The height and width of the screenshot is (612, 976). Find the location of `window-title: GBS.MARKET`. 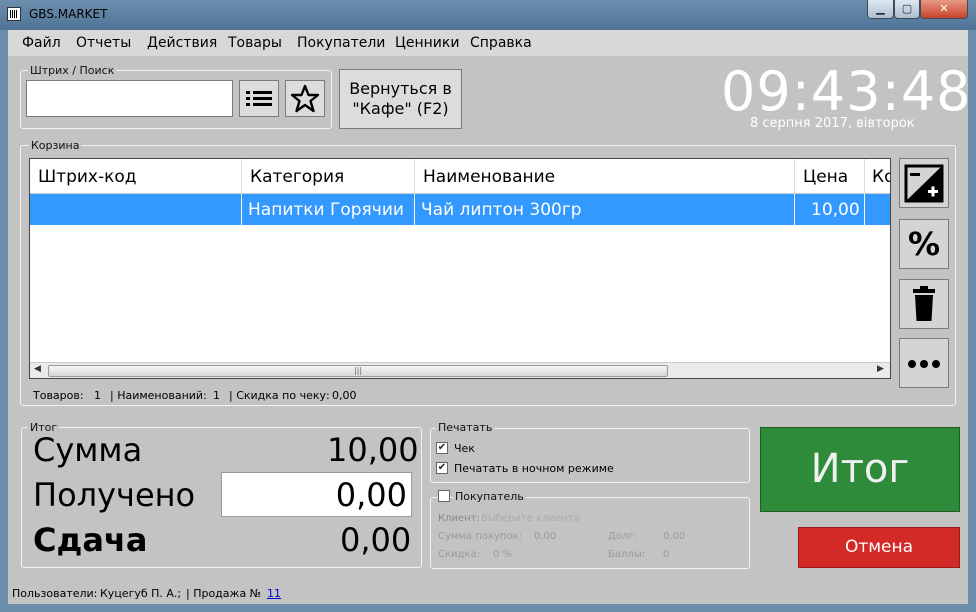

window-title: GBS.MARKET is located at coordinates (68, 14).